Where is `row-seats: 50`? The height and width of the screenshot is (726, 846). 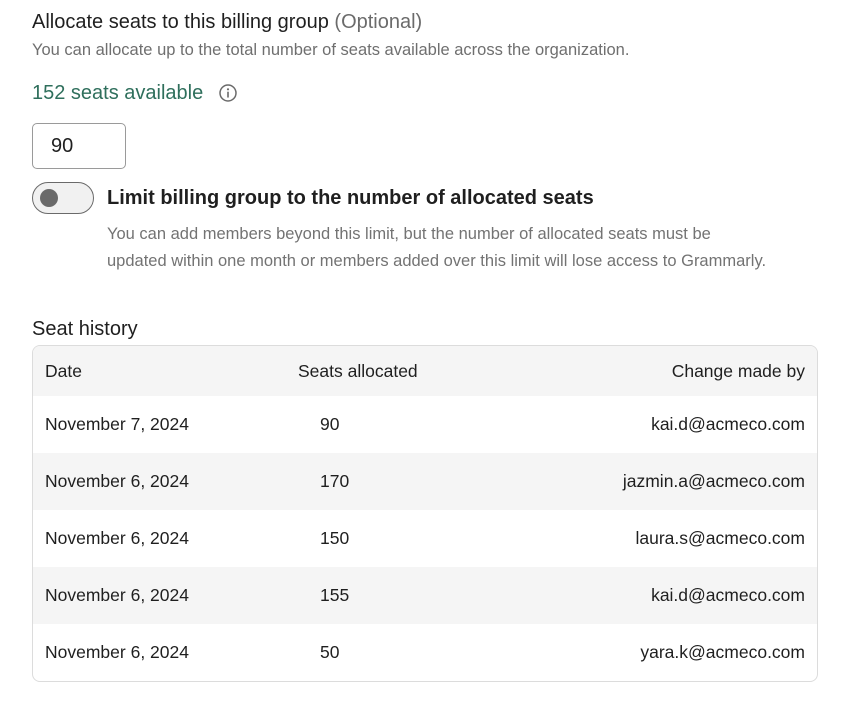 row-seats: 50 is located at coordinates (330, 652).